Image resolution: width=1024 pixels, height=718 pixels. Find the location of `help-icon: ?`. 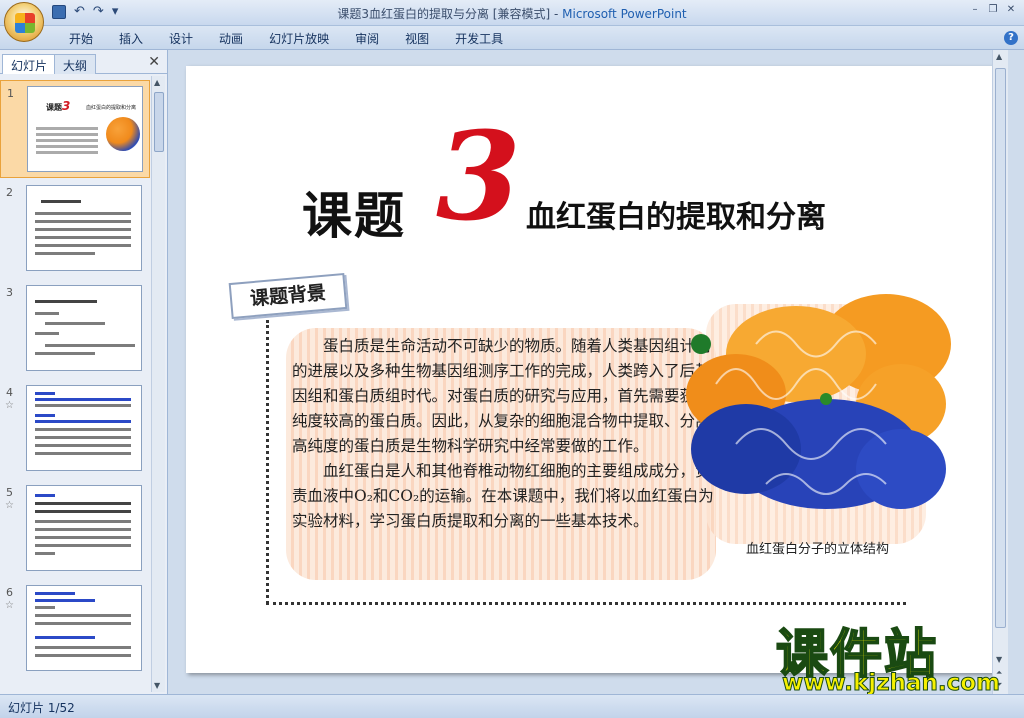

help-icon: ? is located at coordinates (1011, 38).